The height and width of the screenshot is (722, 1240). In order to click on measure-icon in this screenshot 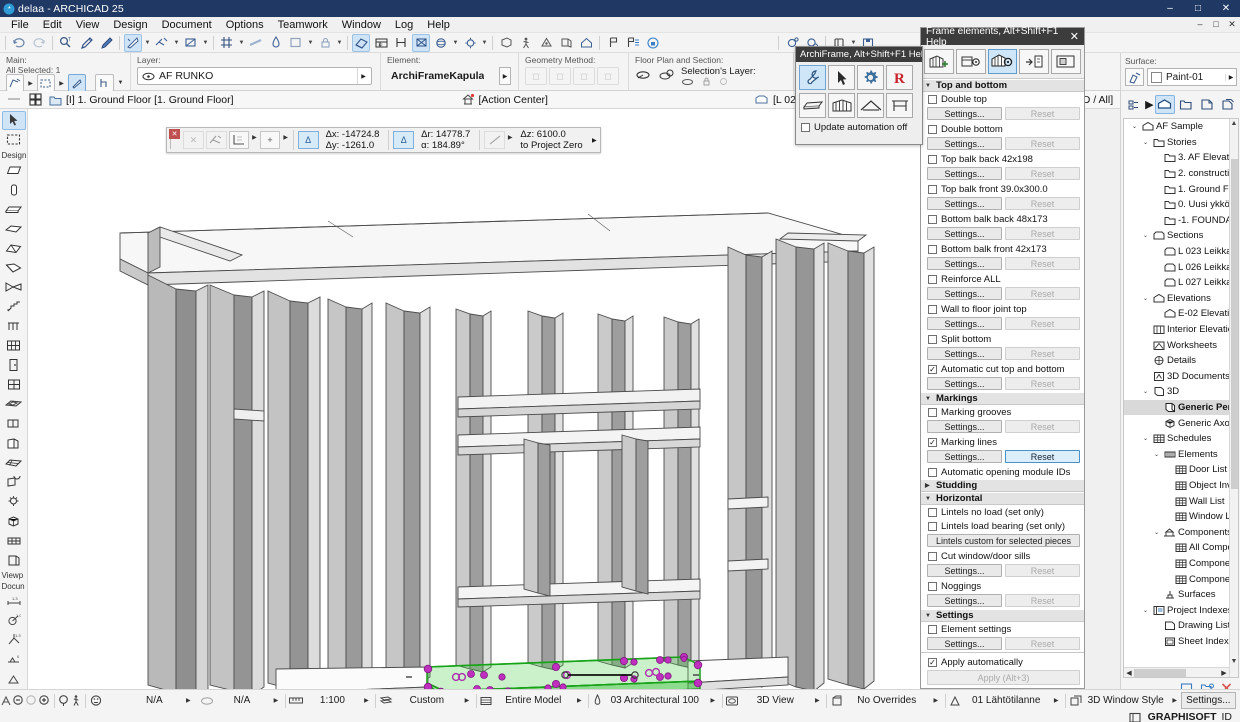, I will do `click(191, 43)`.